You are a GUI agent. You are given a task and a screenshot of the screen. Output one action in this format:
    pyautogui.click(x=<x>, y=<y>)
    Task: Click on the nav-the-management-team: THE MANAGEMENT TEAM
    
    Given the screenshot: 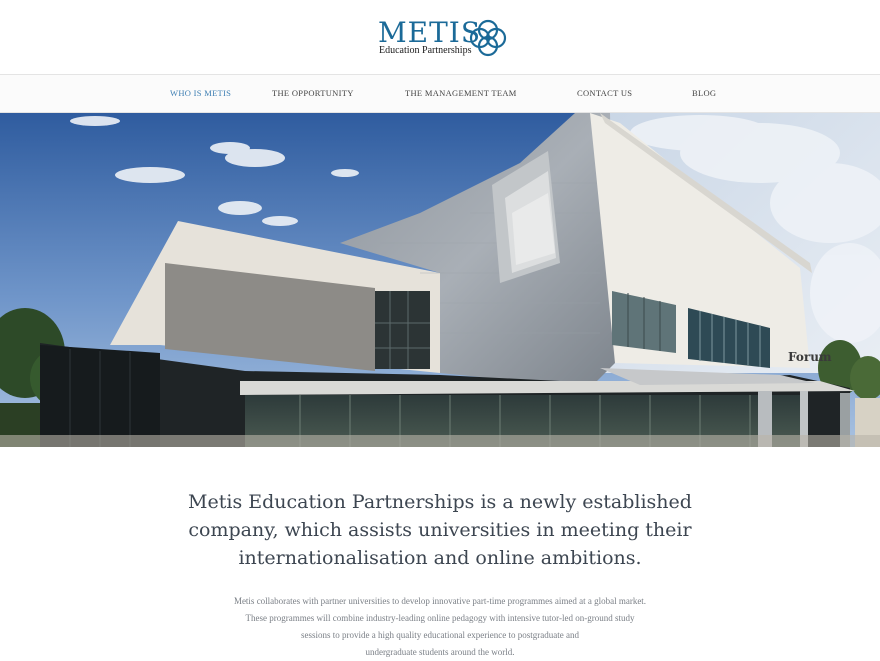 What is the action you would take?
    pyautogui.click(x=461, y=93)
    